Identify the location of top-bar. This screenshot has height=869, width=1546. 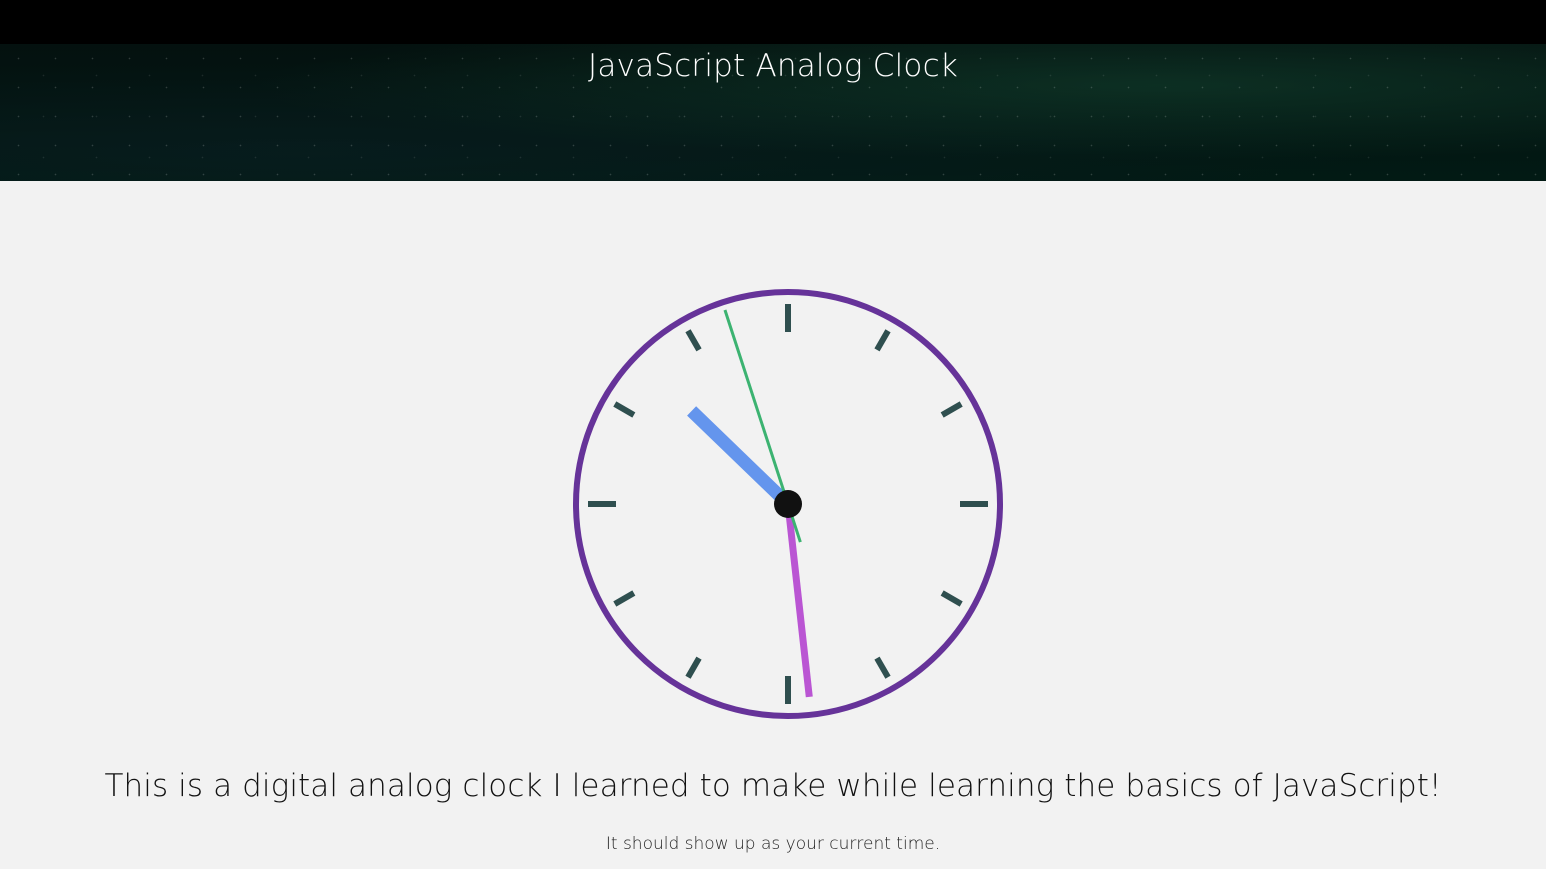
(773, 22).